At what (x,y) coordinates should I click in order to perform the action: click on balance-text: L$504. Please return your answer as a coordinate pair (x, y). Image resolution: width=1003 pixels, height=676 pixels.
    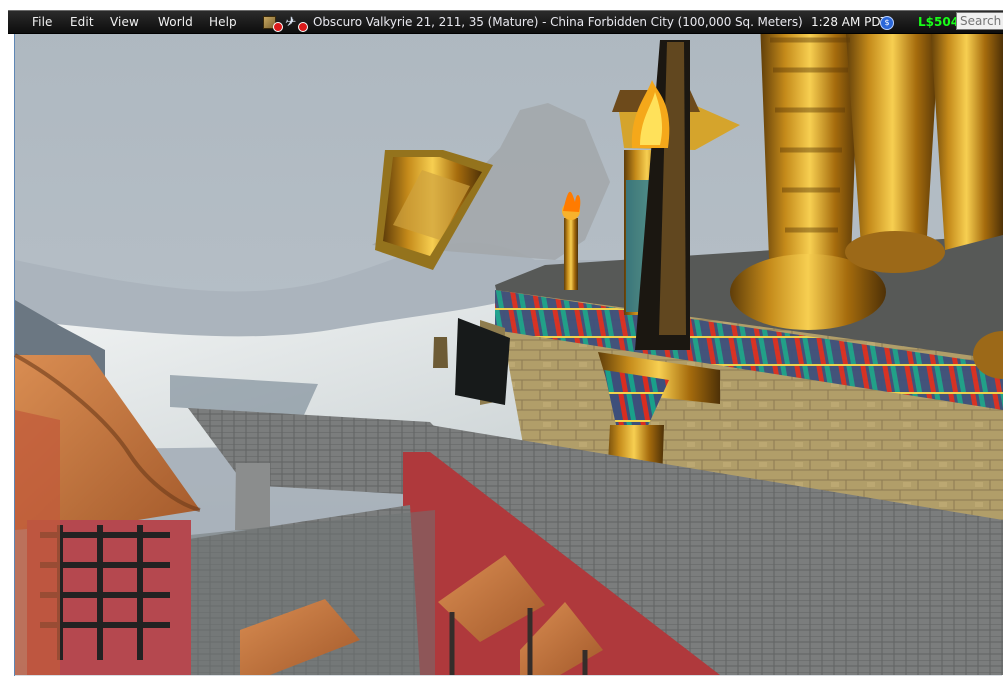
    Looking at the image, I should click on (938, 22).